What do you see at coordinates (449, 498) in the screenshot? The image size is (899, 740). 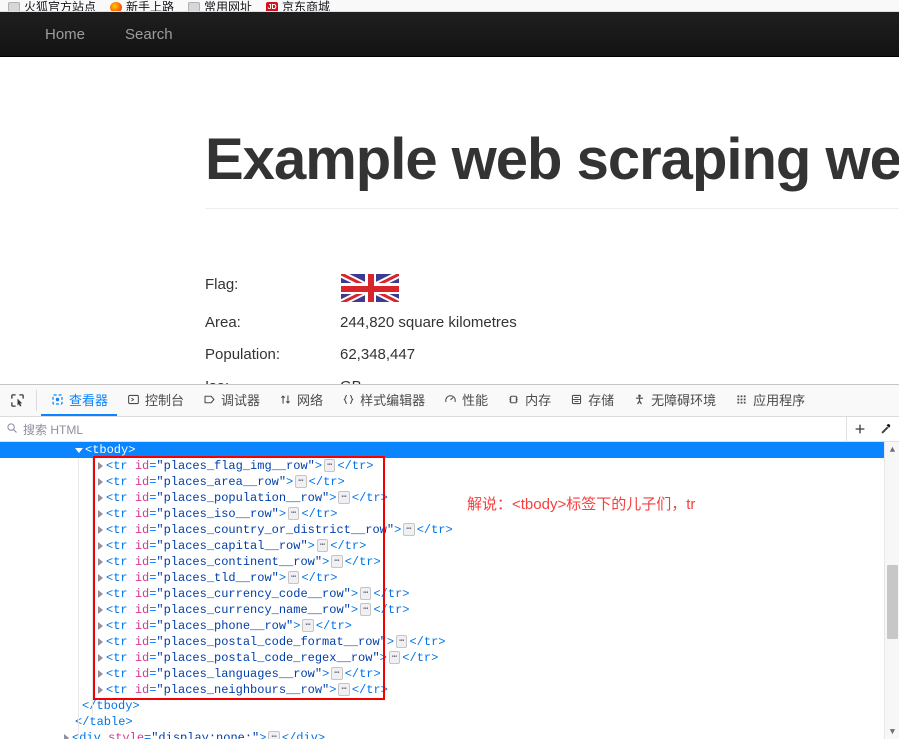 I see `dom-node-tr: <tr id = "places_population__row" > ⋯ </tr>` at bounding box center [449, 498].